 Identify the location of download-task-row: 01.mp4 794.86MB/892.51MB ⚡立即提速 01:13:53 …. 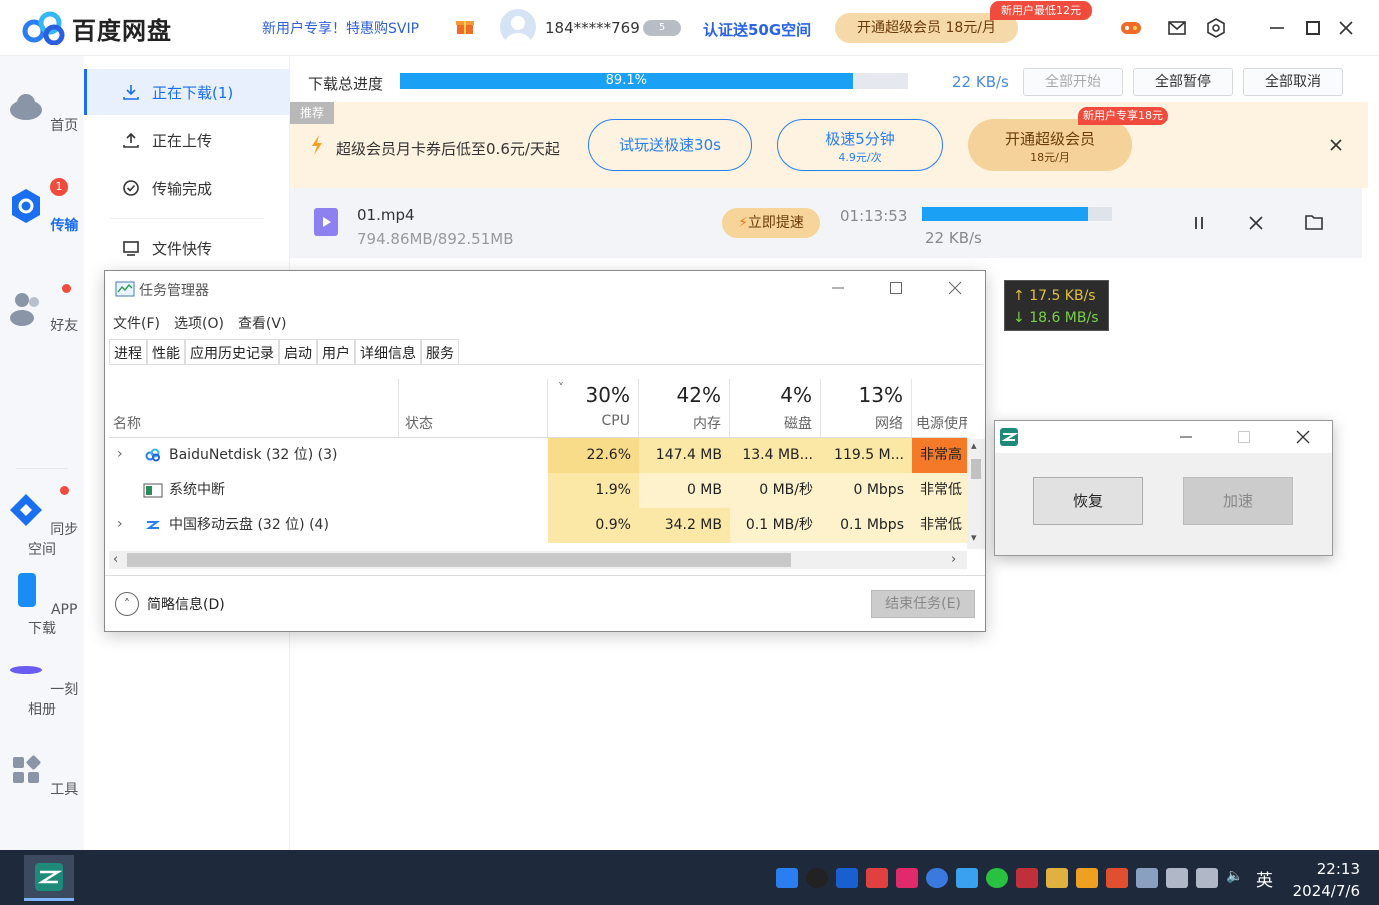
(826, 223).